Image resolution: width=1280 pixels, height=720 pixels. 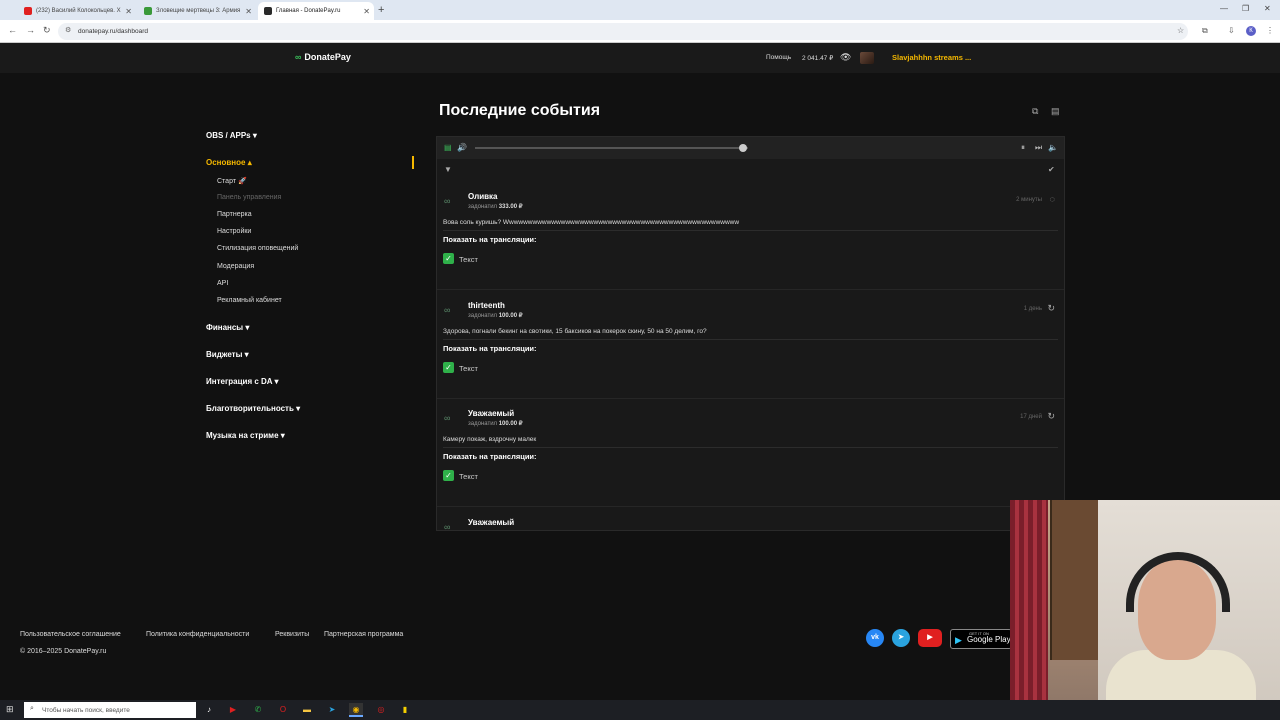 What do you see at coordinates (623, 31) in the screenshot?
I see `address-bar: ⚙ donatepay.ru/dashboard` at bounding box center [623, 31].